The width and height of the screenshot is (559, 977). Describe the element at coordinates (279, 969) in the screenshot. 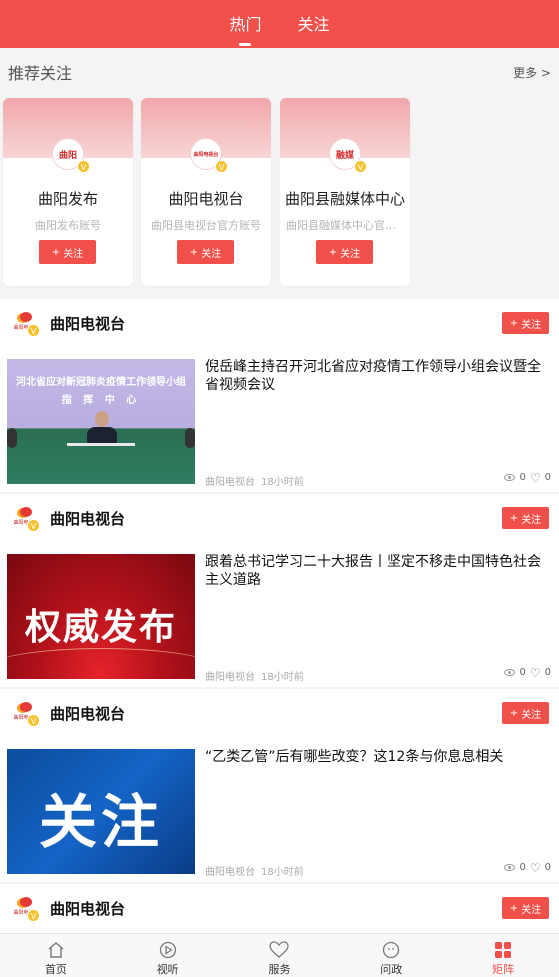

I see `nav-label: 服务` at that location.